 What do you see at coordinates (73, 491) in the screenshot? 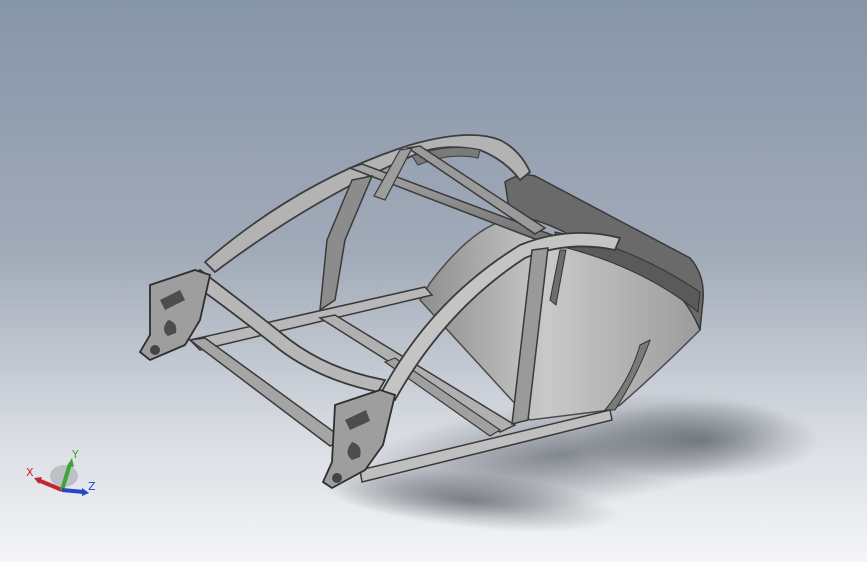
I see `z-axis-arrow` at bounding box center [73, 491].